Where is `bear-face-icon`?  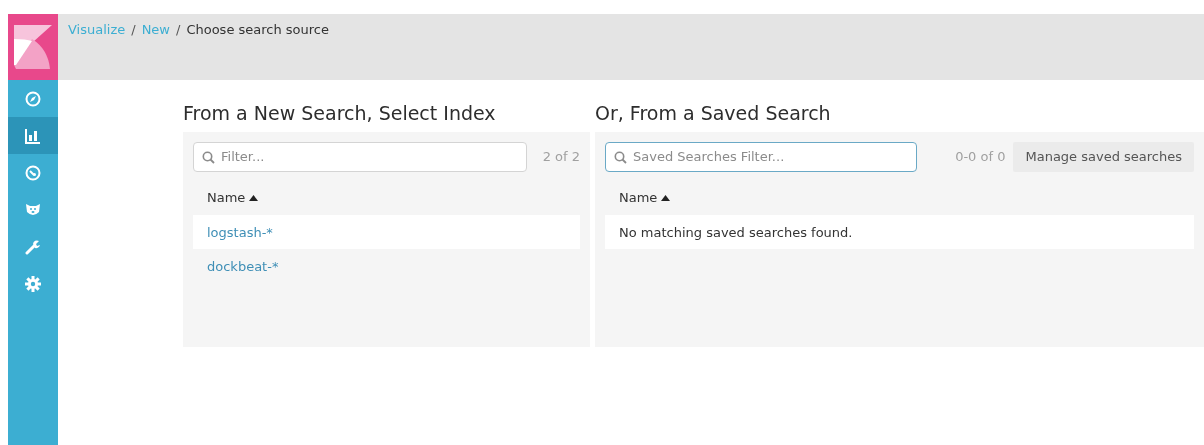 bear-face-icon is located at coordinates (33, 209).